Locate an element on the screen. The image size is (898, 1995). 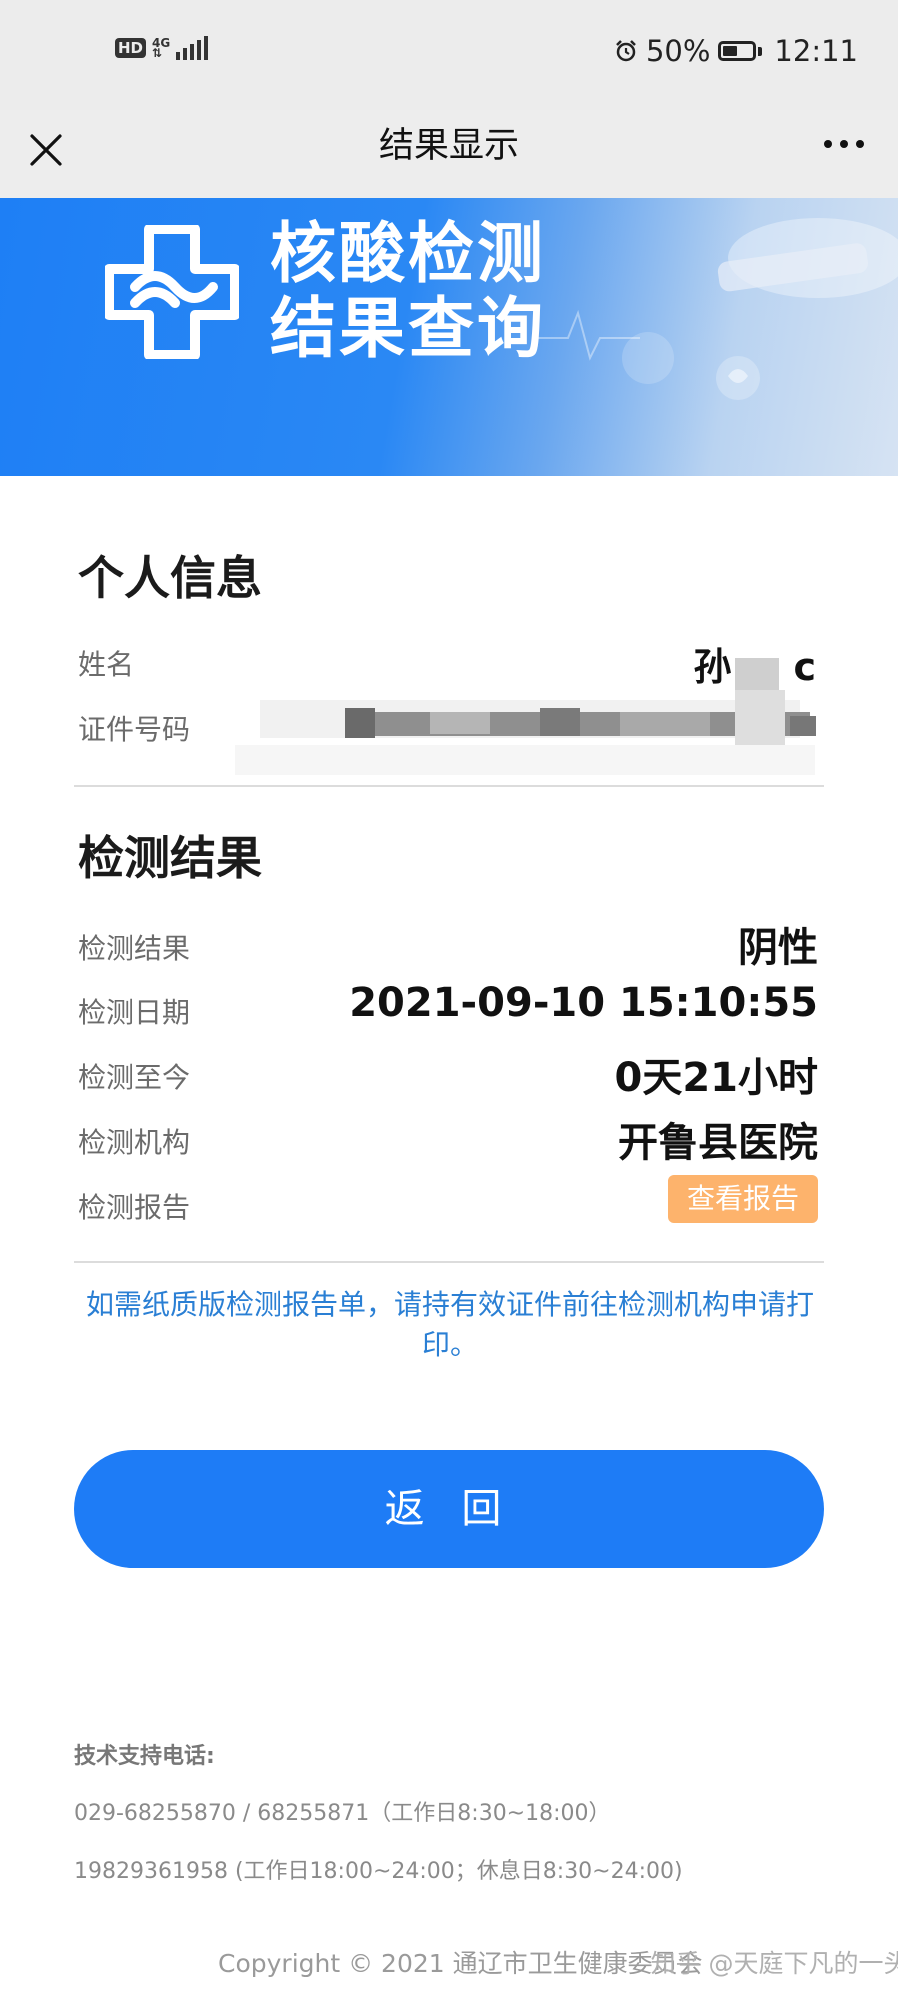
elapsed-value: 0天21小时 is located at coordinates (716, 1078).